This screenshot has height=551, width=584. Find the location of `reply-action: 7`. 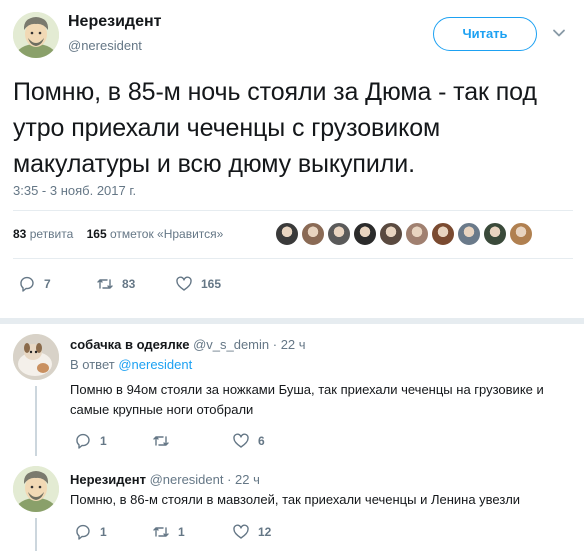

reply-action: 7 is located at coordinates (34, 284).